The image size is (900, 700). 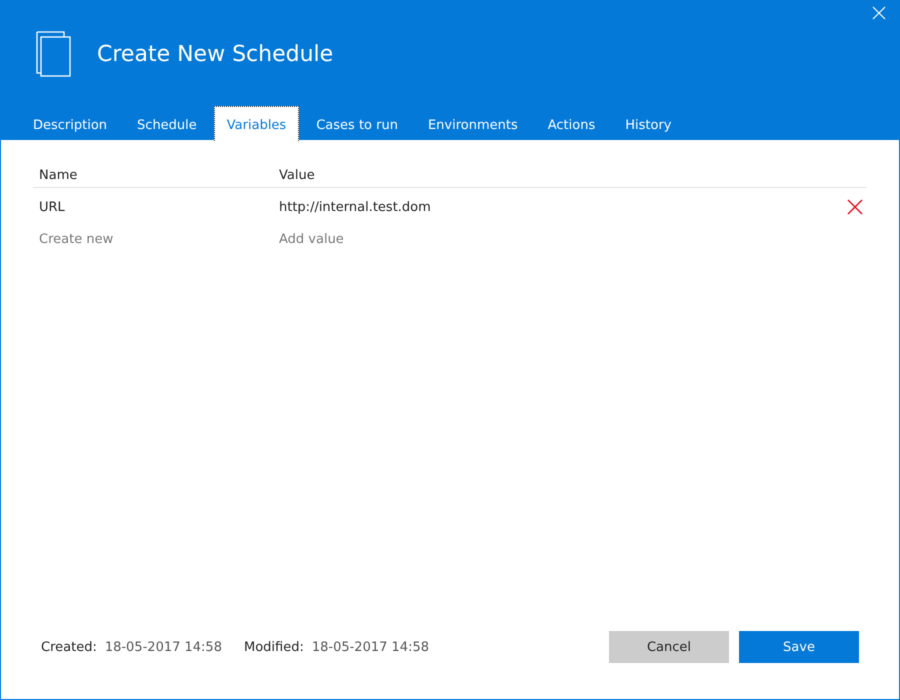 What do you see at coordinates (274, 647) in the screenshot?
I see `field-label: Modified:` at bounding box center [274, 647].